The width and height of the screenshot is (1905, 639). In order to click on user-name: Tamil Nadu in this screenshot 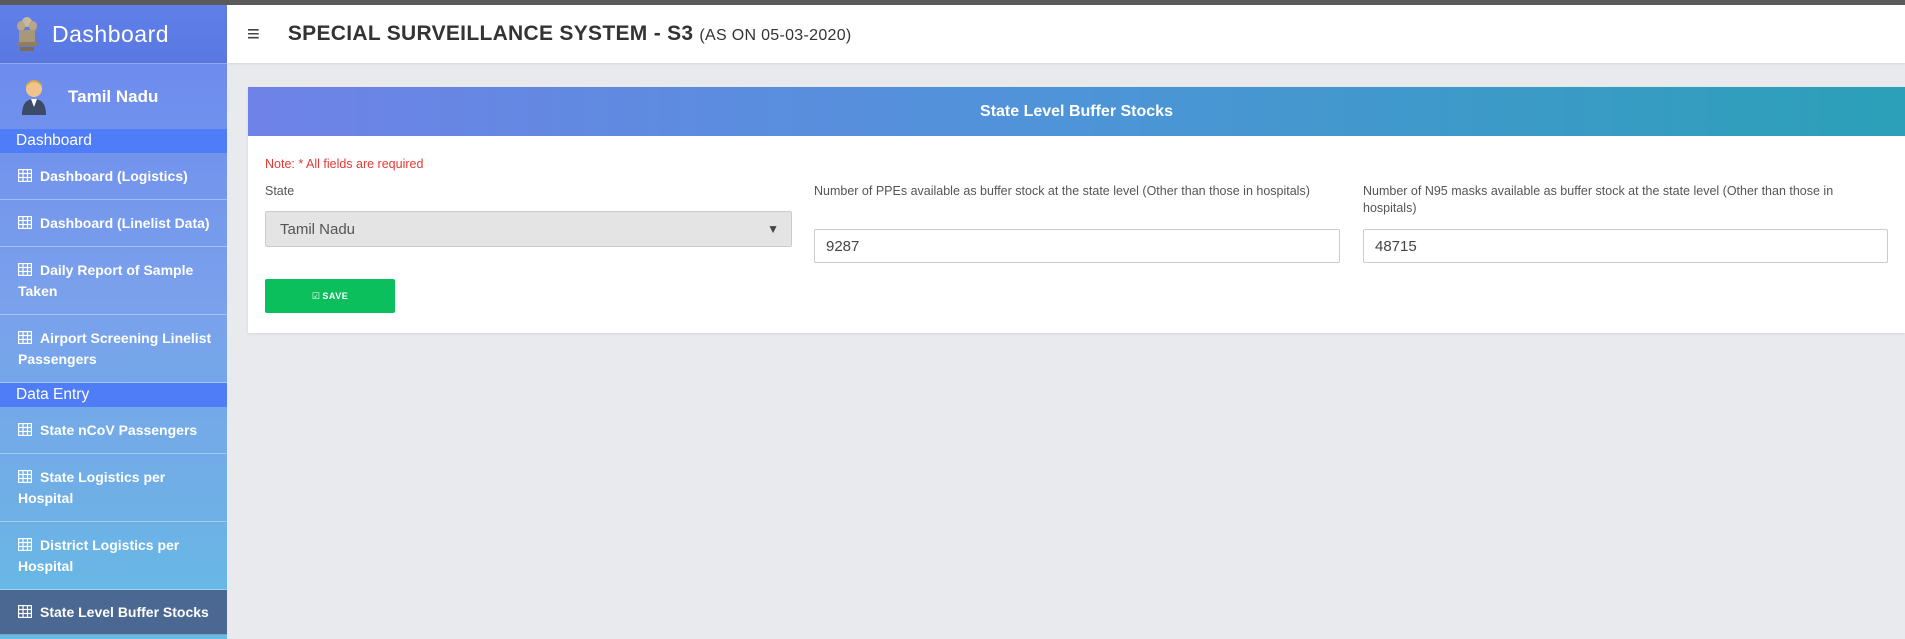, I will do `click(113, 96)`.